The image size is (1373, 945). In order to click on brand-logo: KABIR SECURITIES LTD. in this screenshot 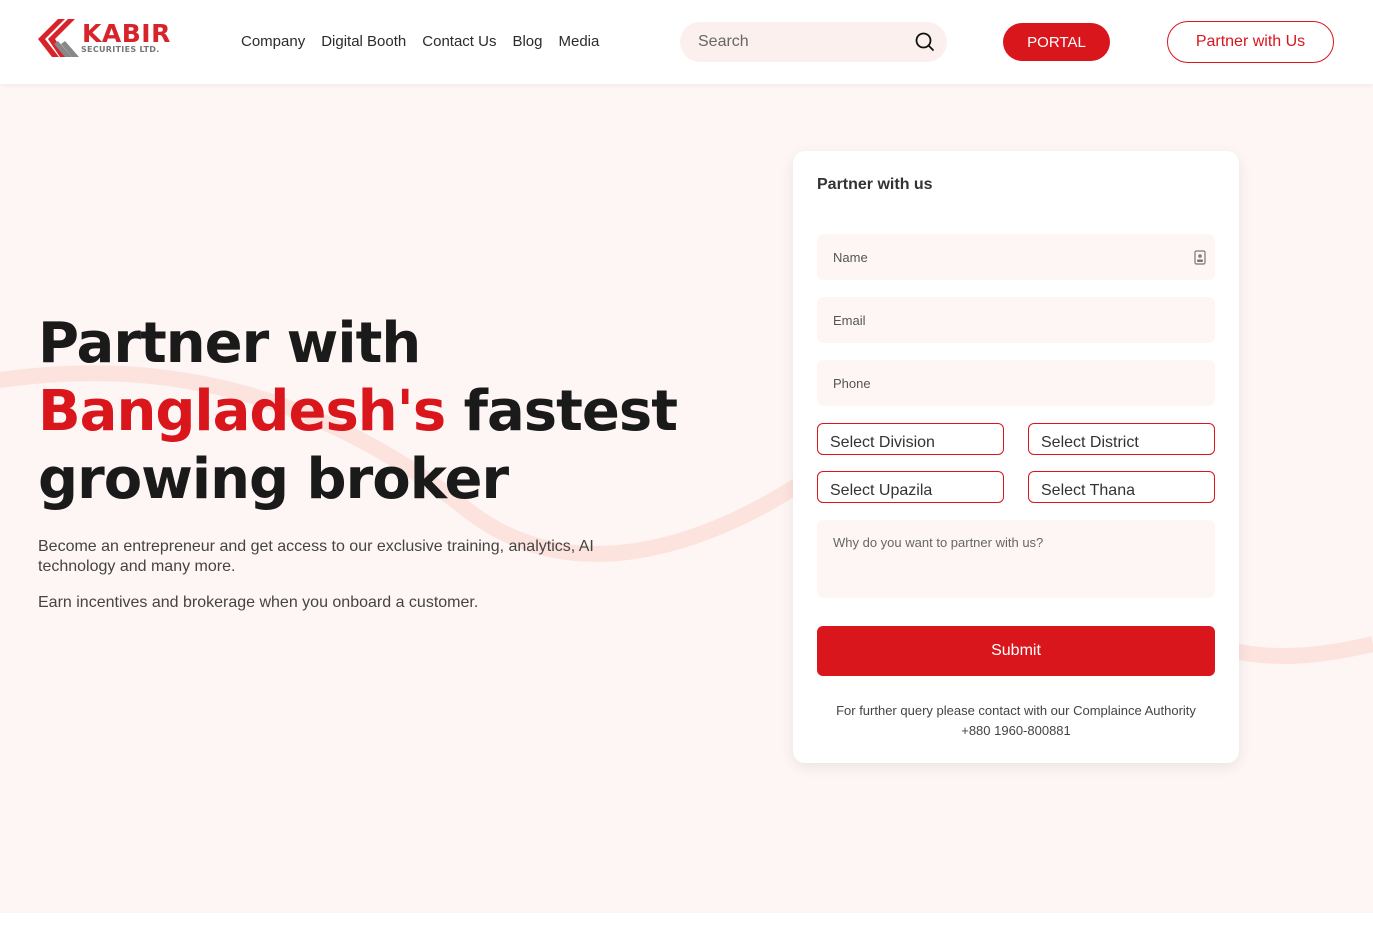, I will do `click(109, 40)`.